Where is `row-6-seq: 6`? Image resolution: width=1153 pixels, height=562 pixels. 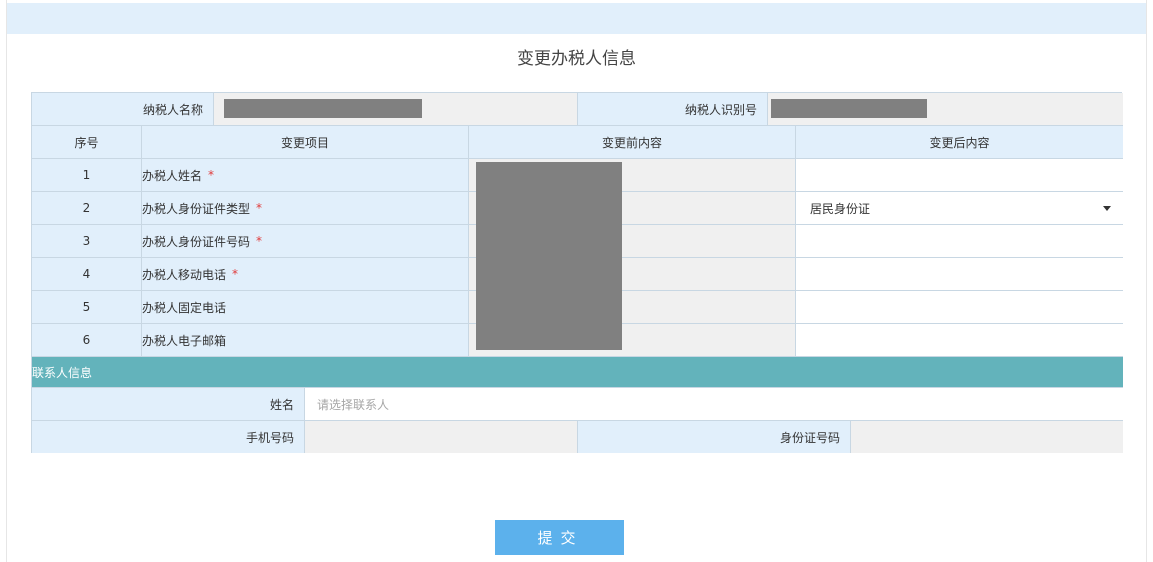
row-6-seq: 6 is located at coordinates (87, 340).